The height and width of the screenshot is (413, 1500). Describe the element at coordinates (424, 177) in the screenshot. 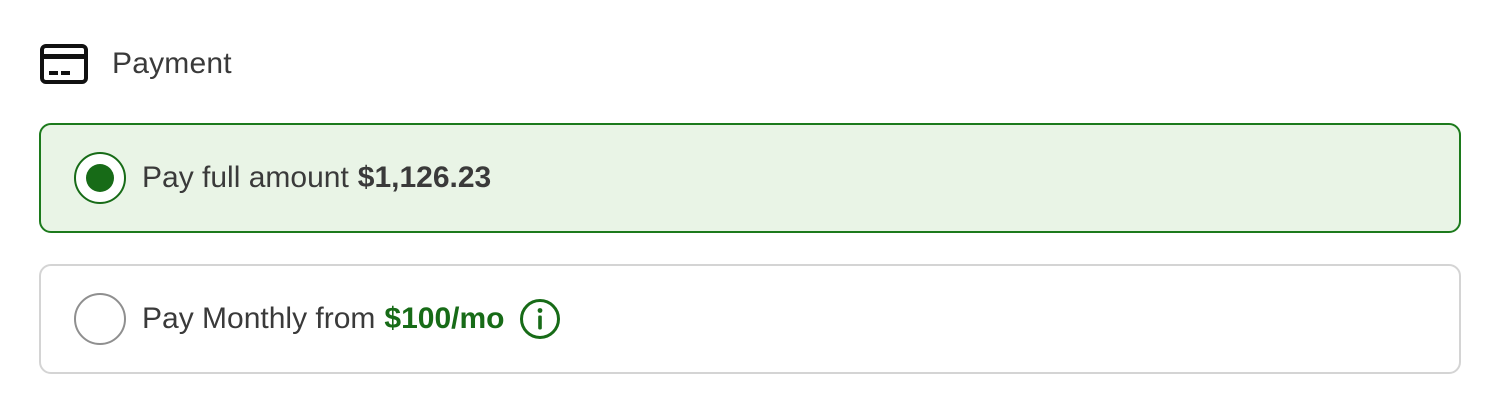

I see `pay-full-amount: $1,126.23` at that location.